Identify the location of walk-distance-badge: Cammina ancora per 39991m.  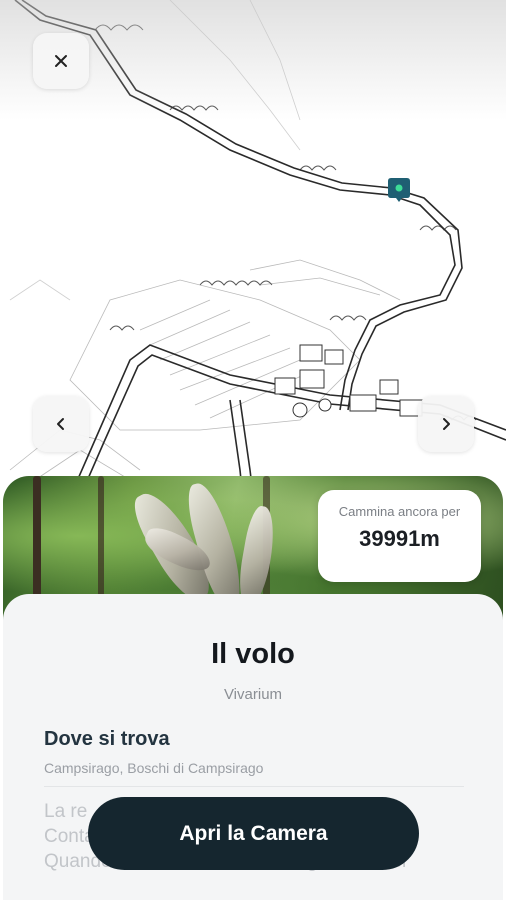
(399, 536).